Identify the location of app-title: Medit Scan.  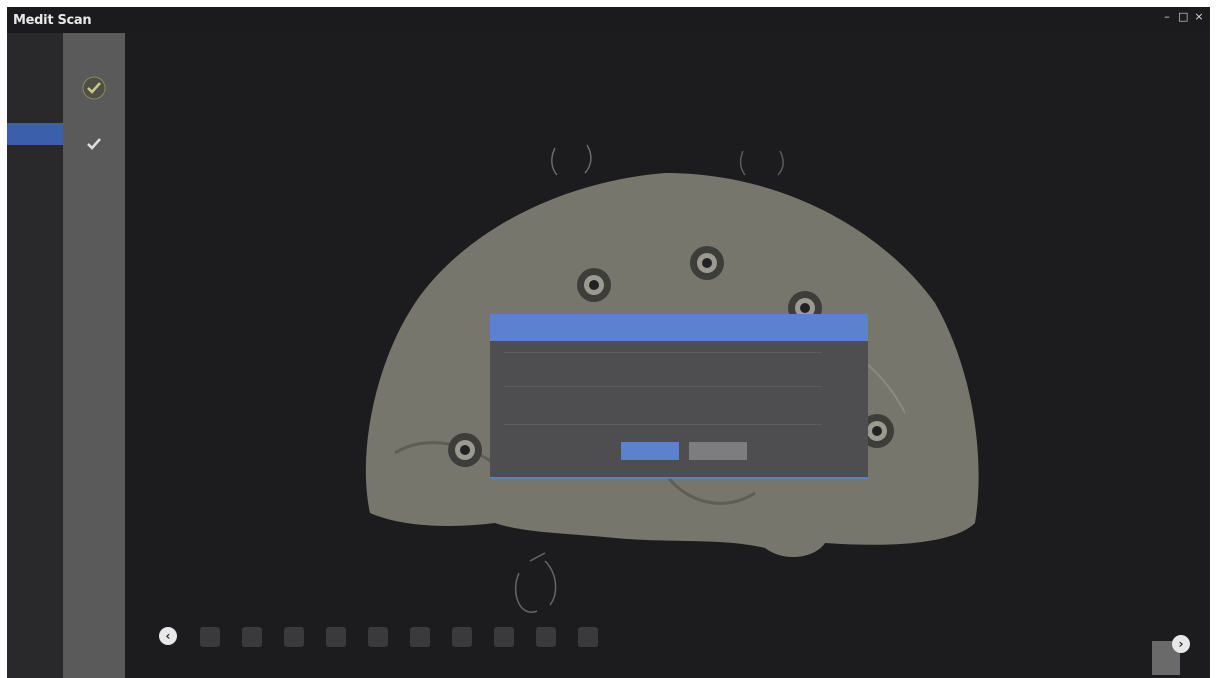
(52, 20).